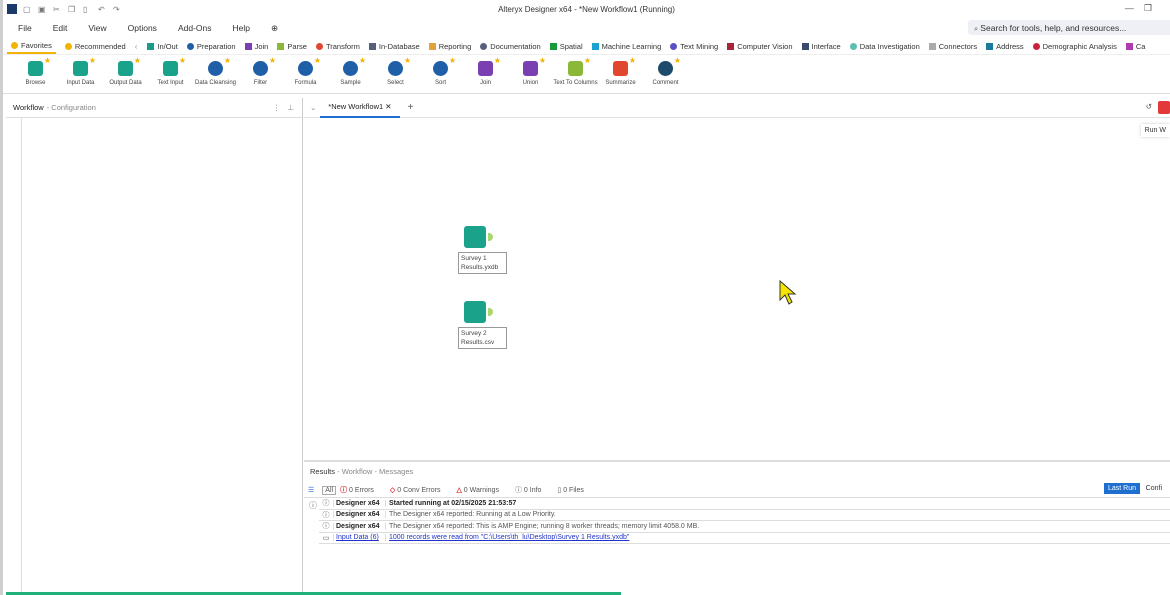 Image resolution: width=1170 pixels, height=595 pixels. I want to click on category-tab-spatial: Spatial, so click(566, 46).